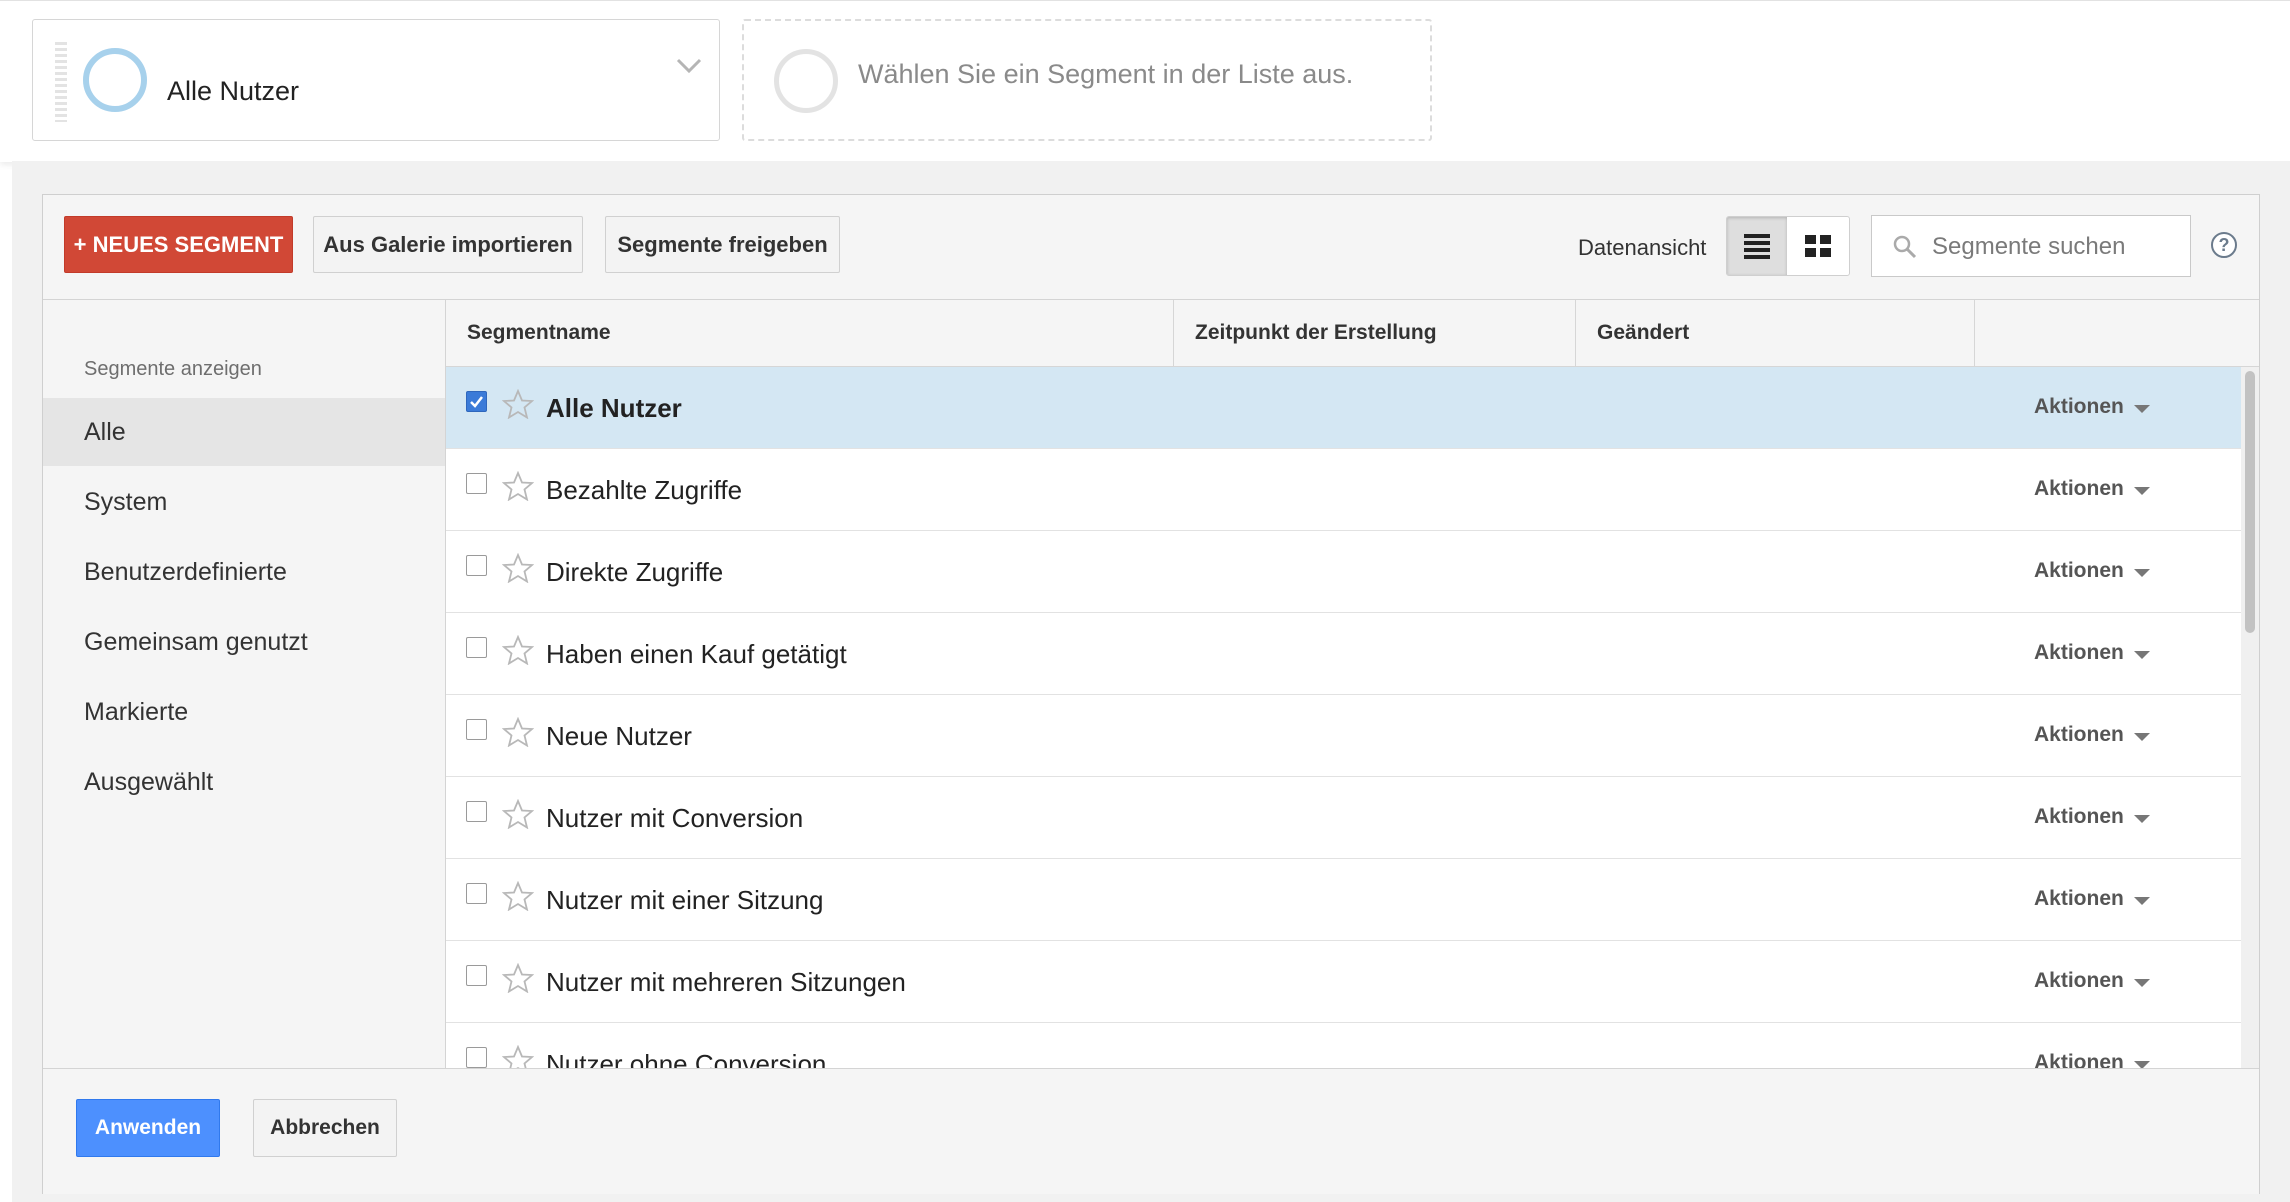 This screenshot has height=1202, width=2290. Describe the element at coordinates (105, 431) in the screenshot. I see `nav-item-label: Alle` at that location.